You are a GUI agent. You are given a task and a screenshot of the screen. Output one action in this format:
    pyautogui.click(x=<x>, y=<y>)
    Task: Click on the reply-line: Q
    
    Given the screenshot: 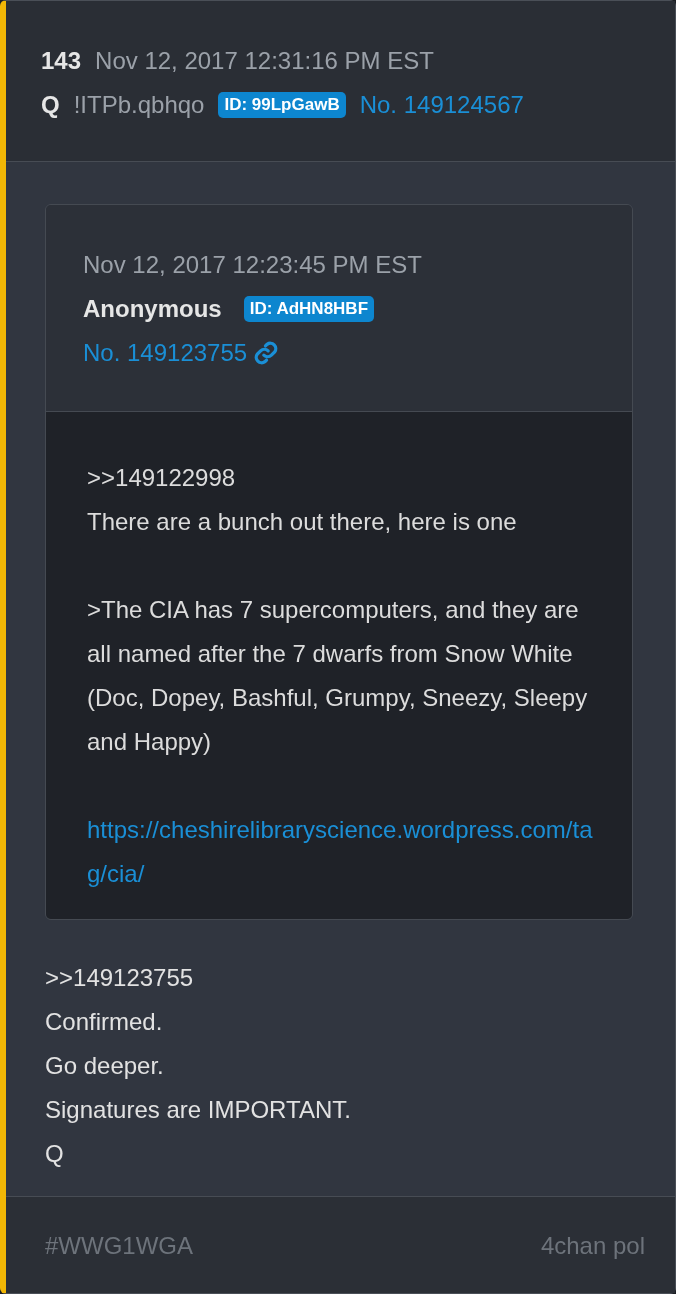 What is the action you would take?
    pyautogui.click(x=54, y=1154)
    